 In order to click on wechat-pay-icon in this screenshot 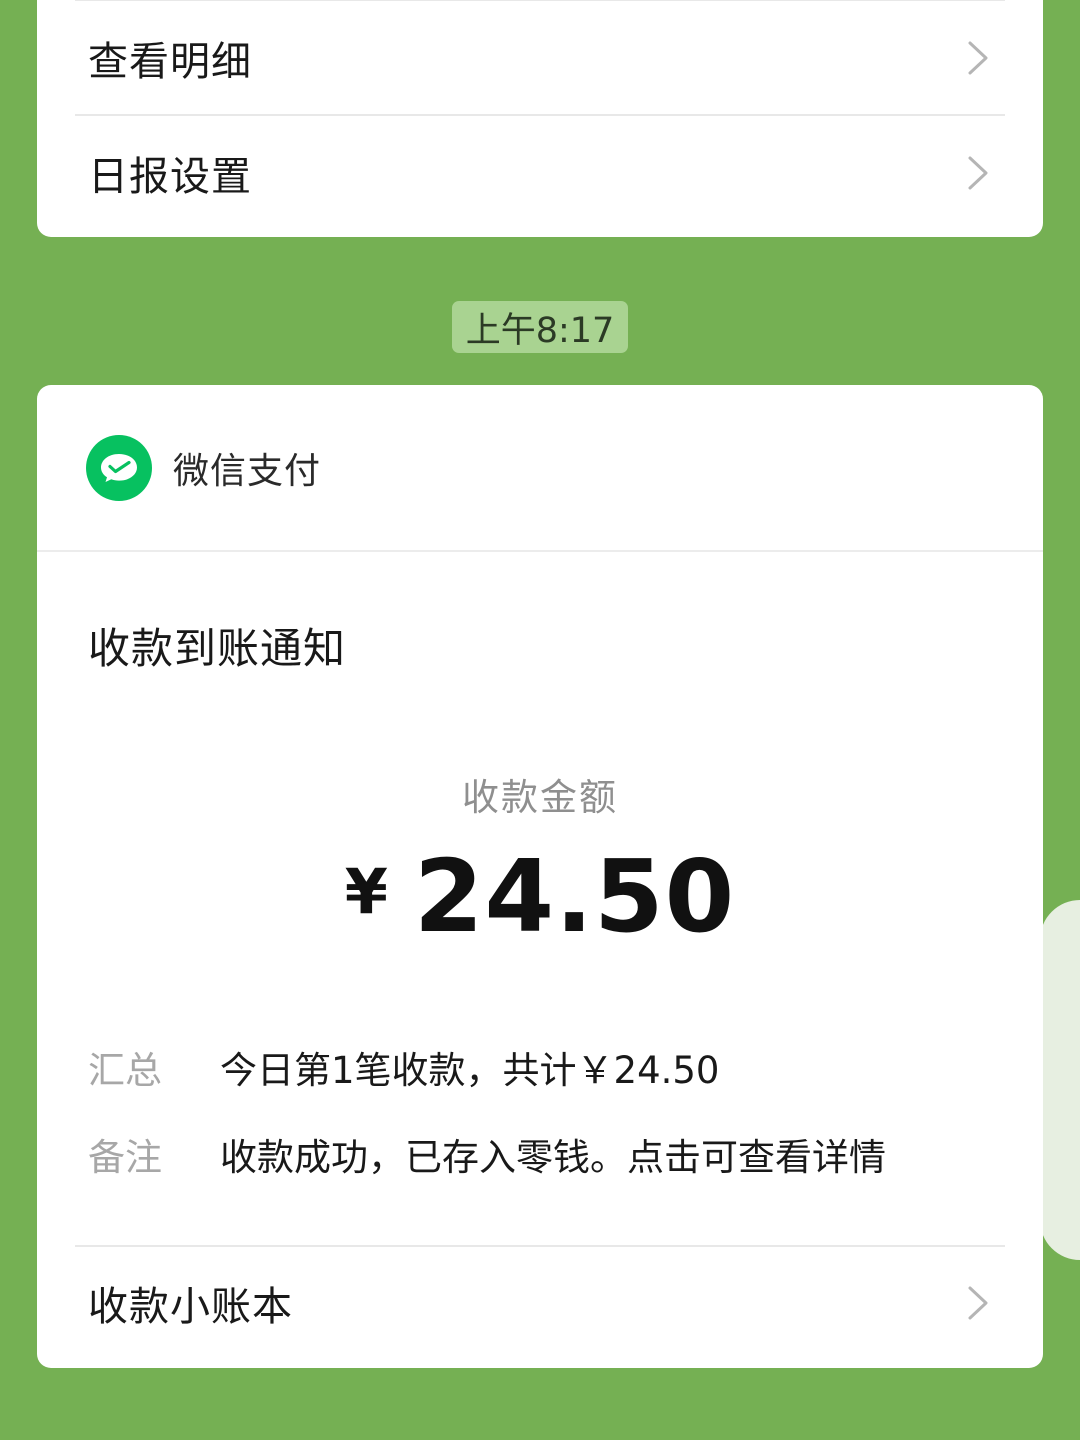, I will do `click(119, 468)`.